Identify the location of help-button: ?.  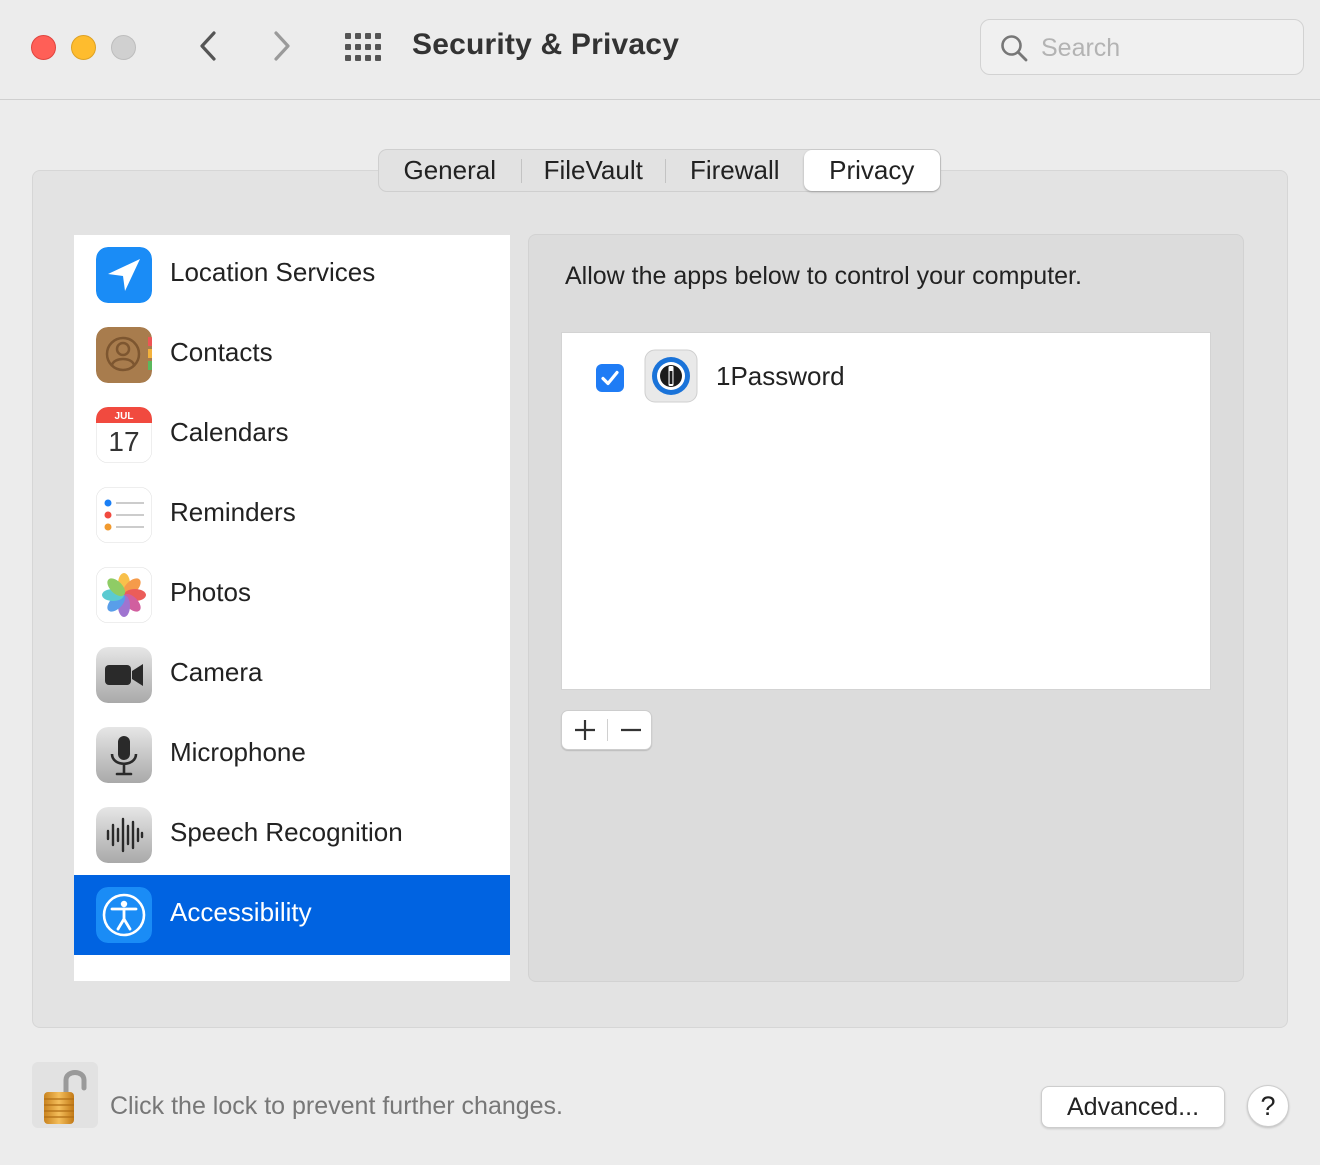
(1268, 1106).